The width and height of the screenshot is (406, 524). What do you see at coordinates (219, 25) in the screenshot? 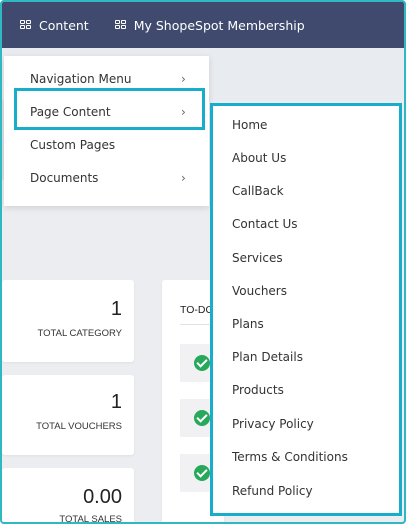
I see `nav-membership-label: My ShopeSpot Membership` at bounding box center [219, 25].